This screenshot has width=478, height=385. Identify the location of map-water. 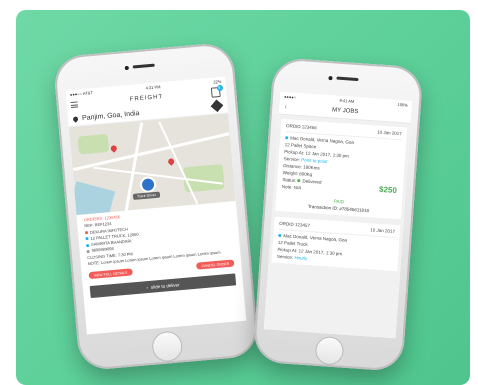
(92, 198).